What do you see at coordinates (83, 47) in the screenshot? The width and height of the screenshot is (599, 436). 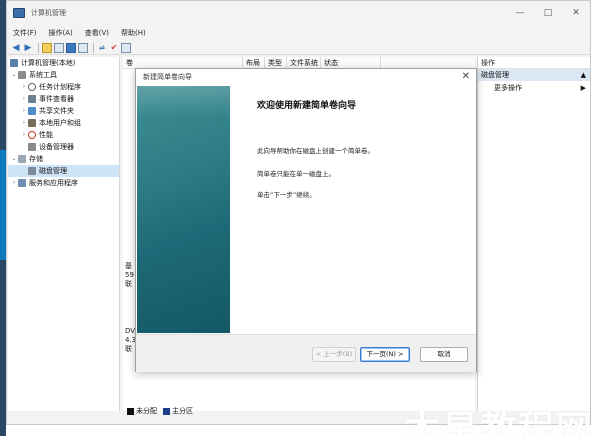 I see `properties-icon` at bounding box center [83, 47].